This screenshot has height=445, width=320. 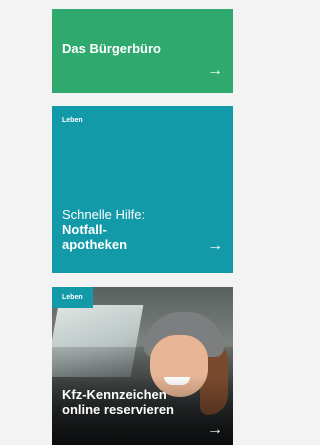 What do you see at coordinates (118, 402) in the screenshot?
I see `card-title-text: Kfz-Kennzeichen online reservieren` at bounding box center [118, 402].